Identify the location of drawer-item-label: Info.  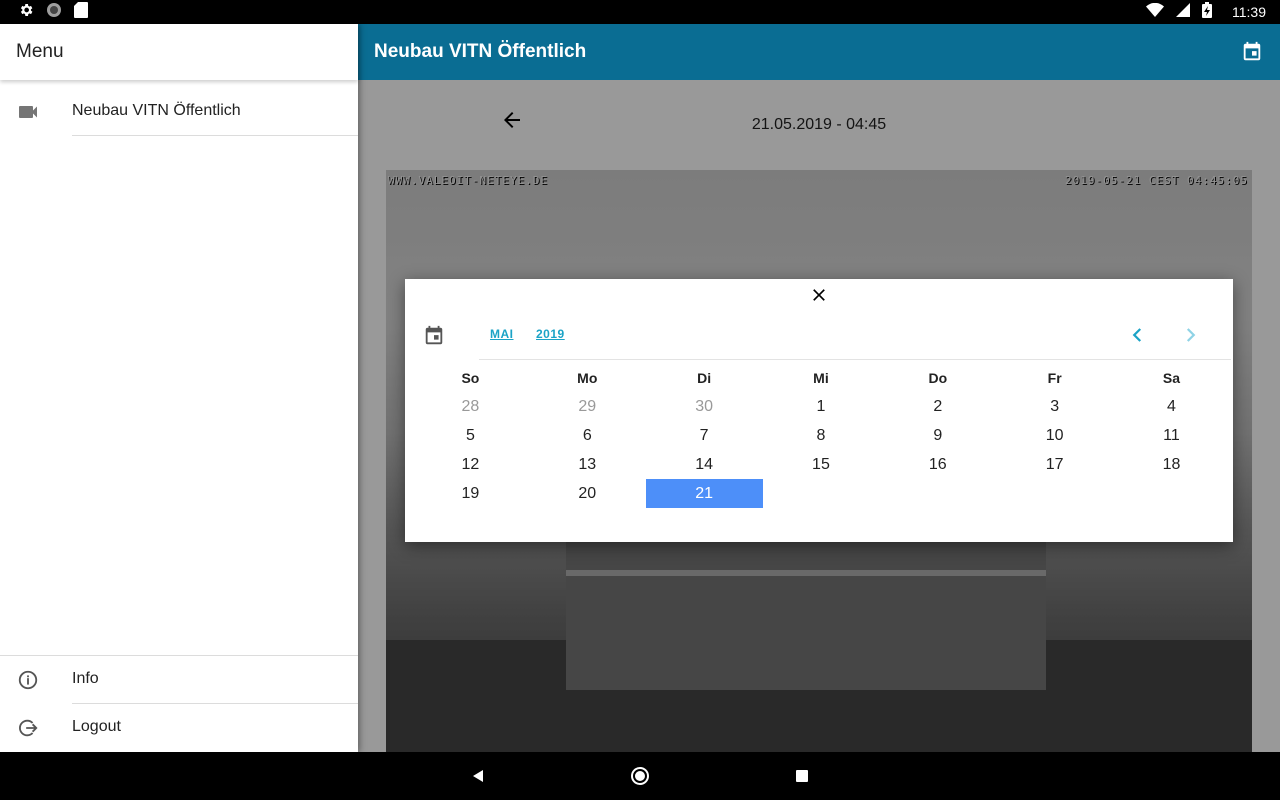
(85, 678).